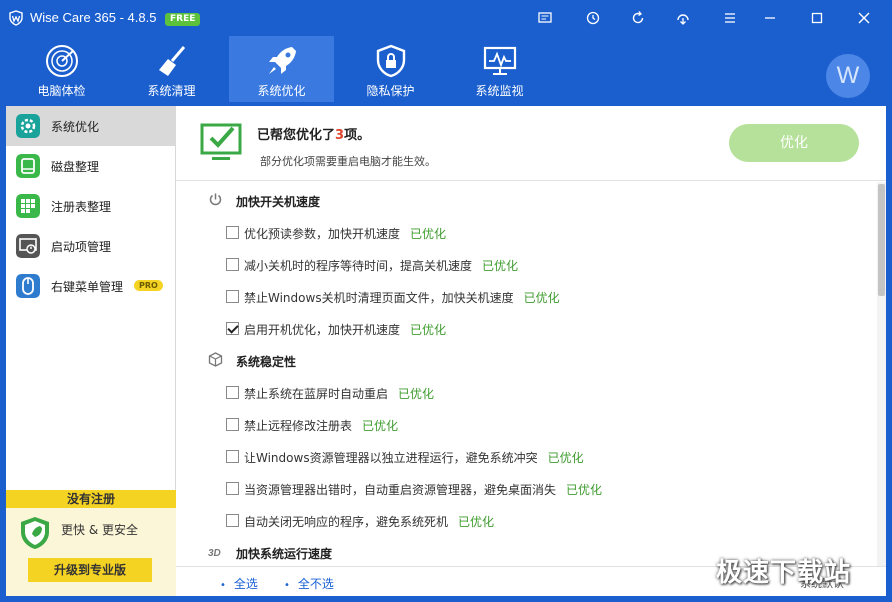 This screenshot has width=892, height=602. What do you see at coordinates (499, 91) in the screenshot?
I see `tab-system-monitor-label: 系统监视` at bounding box center [499, 91].